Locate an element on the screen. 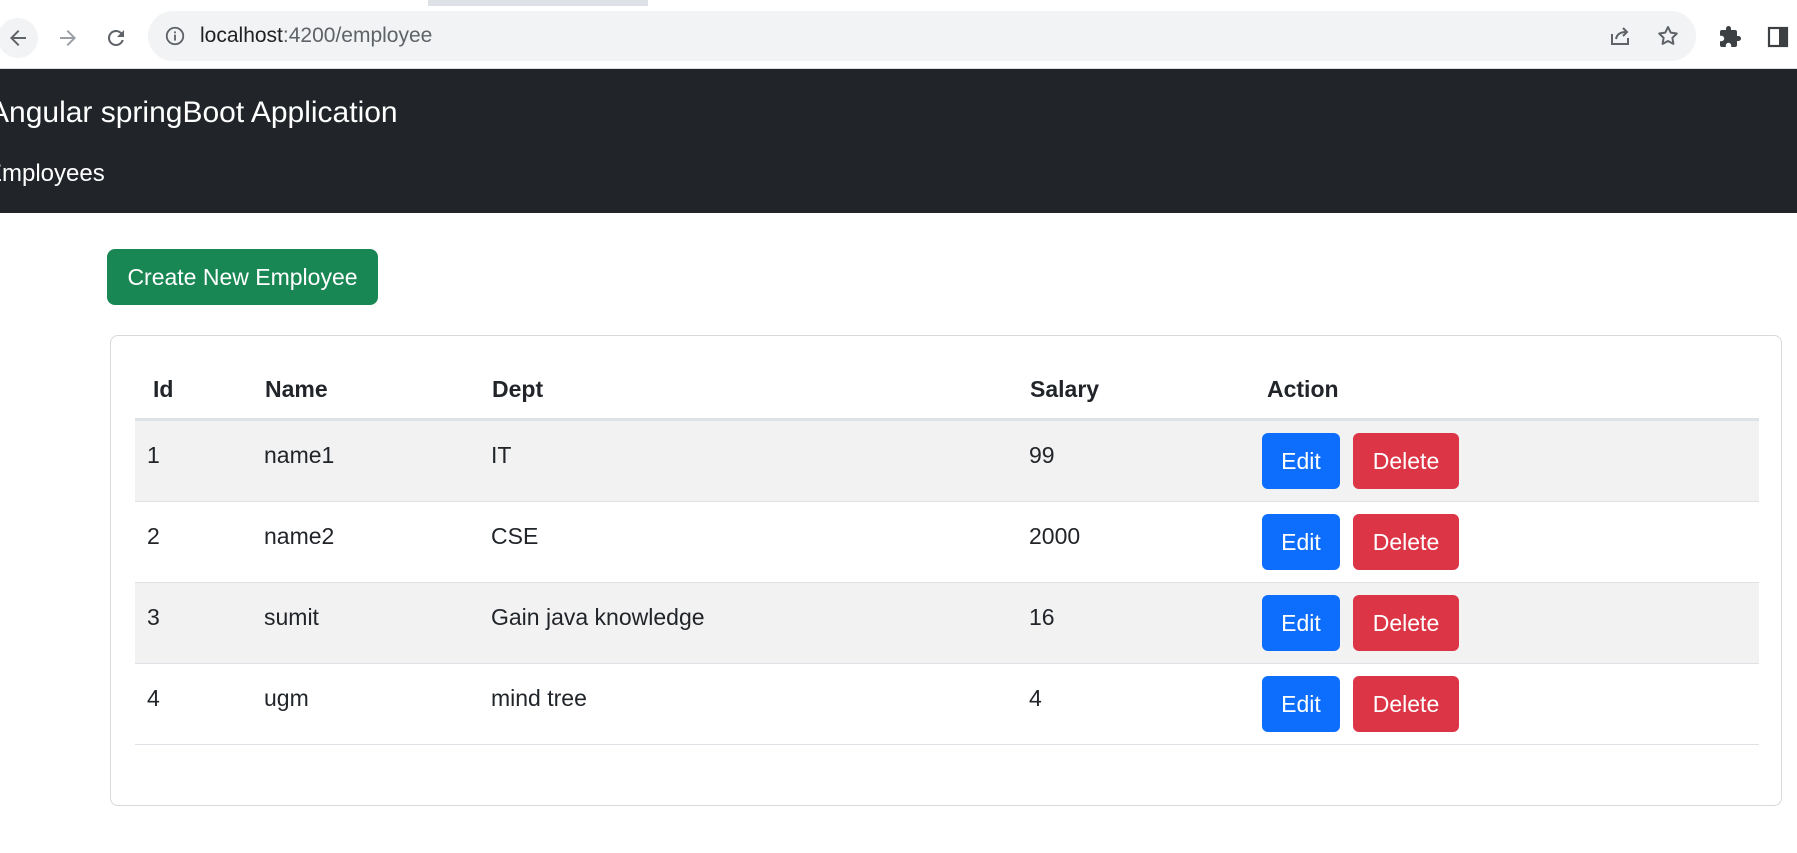 This screenshot has height=853, width=1797. header-salary: Salary is located at coordinates (1145, 390).